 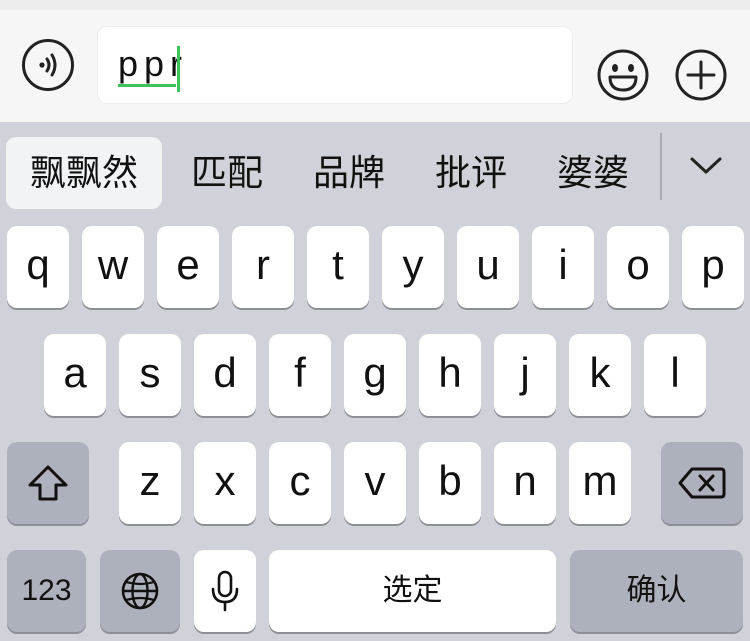 I want to click on key-b: b, so click(x=450, y=483).